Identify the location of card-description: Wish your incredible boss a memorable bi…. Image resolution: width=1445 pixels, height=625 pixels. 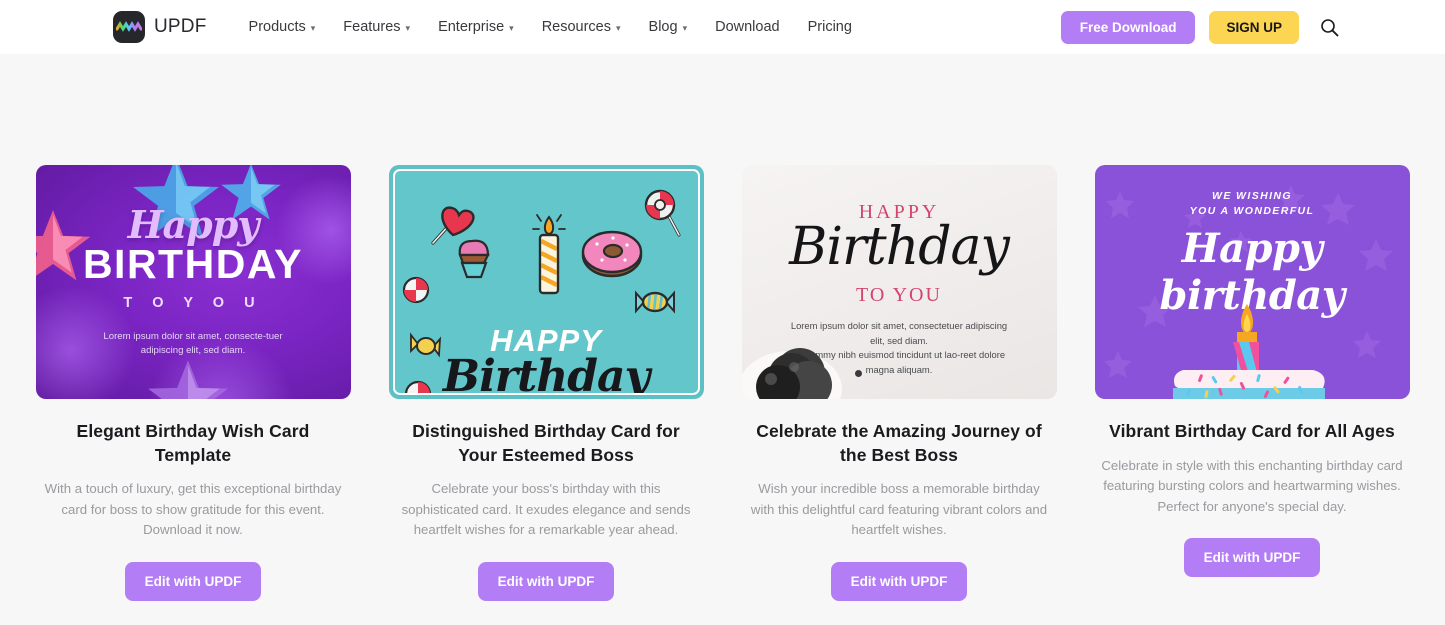
(899, 509).